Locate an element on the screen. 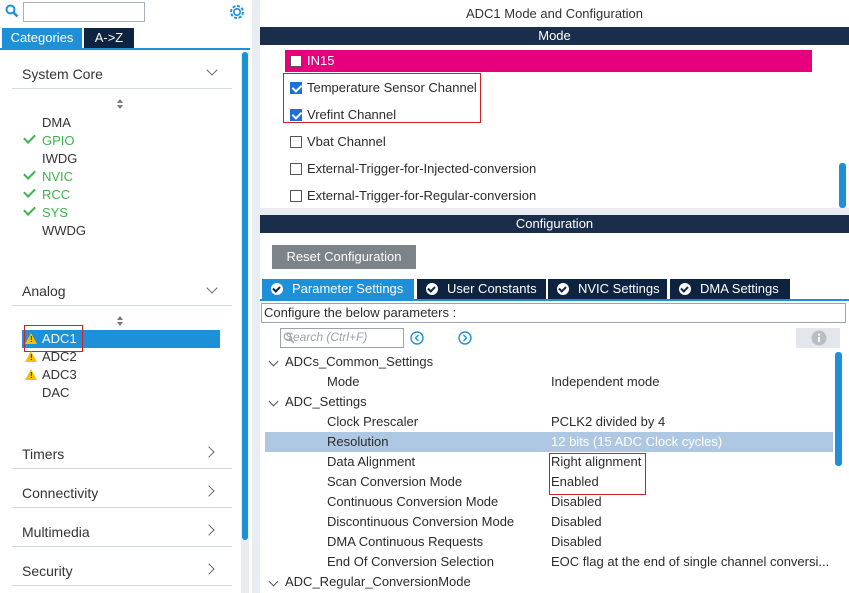  configure-label: Configure the below parameters : is located at coordinates (553, 313).